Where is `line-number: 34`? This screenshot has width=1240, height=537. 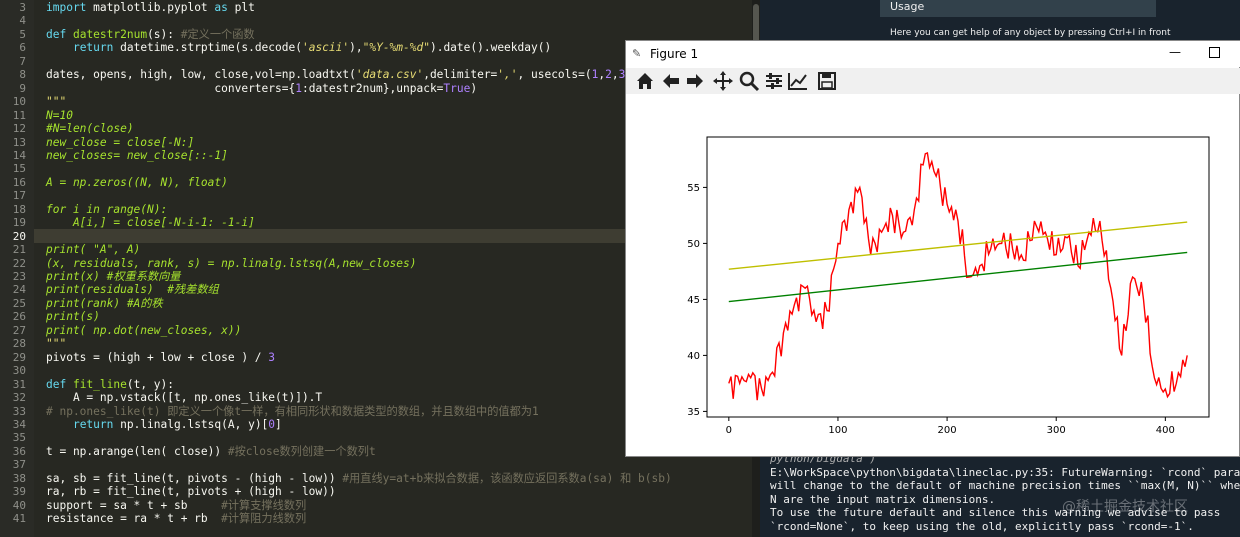 line-number: 34 is located at coordinates (19, 424).